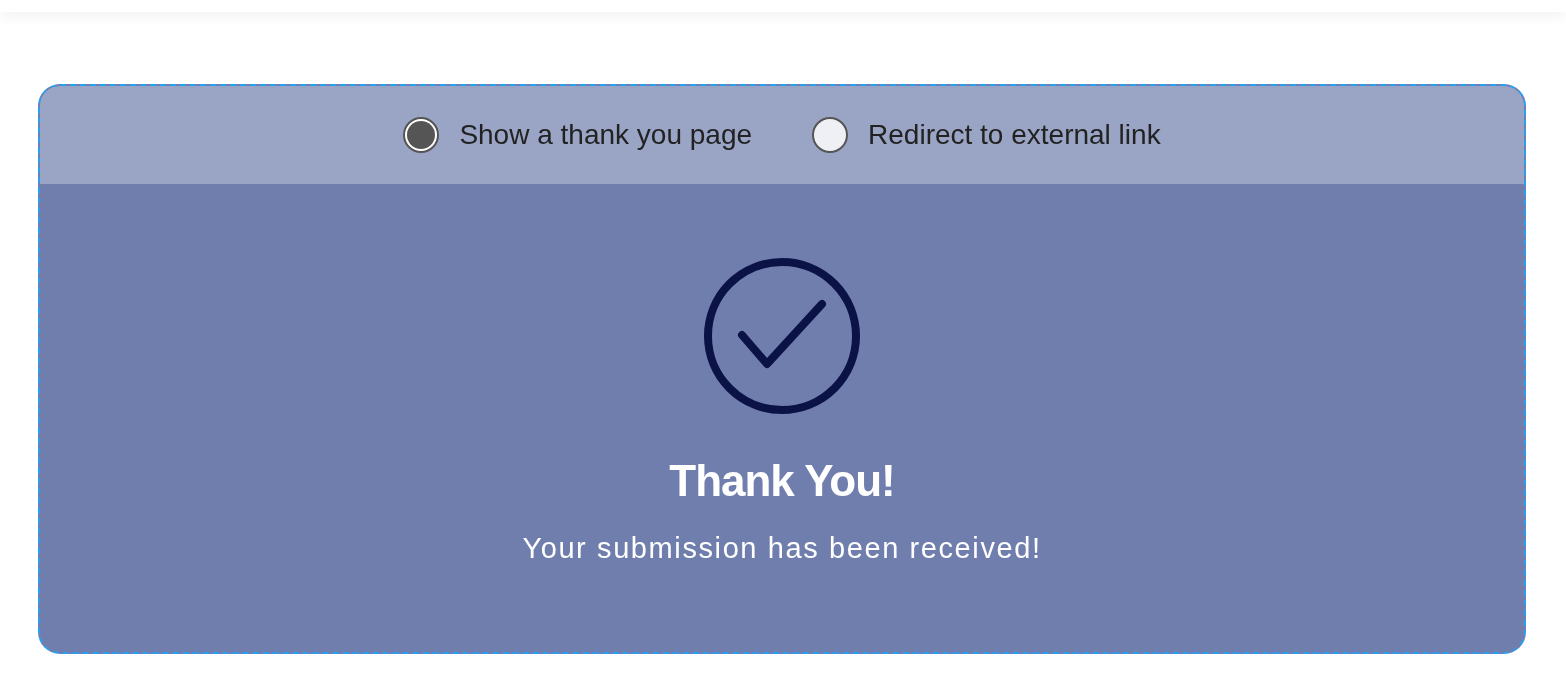  I want to click on option-label: Redirect to external link, so click(1014, 135).